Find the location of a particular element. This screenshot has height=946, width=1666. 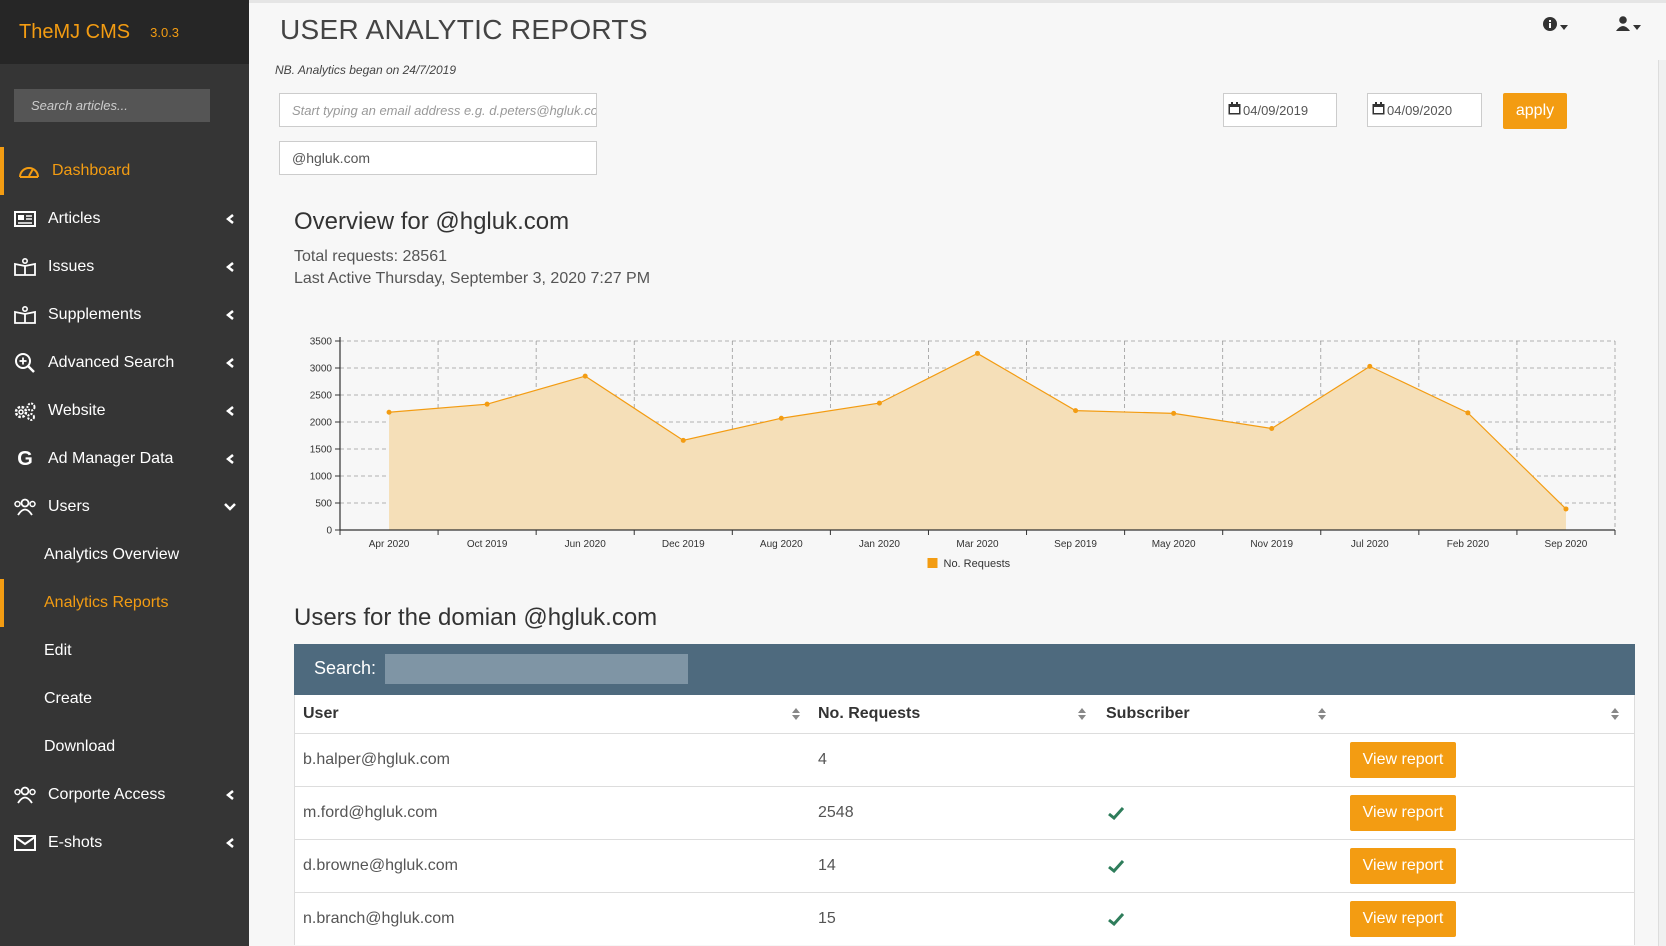

x-tick-label: Aug 2020 is located at coordinates (781, 544).